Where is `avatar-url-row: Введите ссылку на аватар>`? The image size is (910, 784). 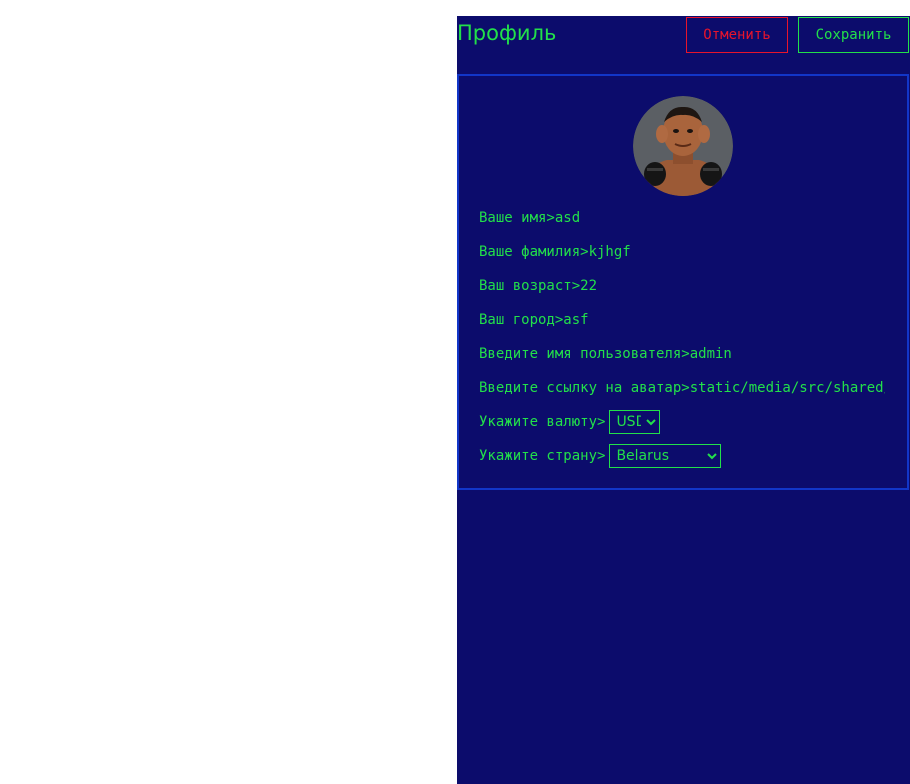
avatar-url-row: Введите ссылку на аватар> is located at coordinates (682, 388).